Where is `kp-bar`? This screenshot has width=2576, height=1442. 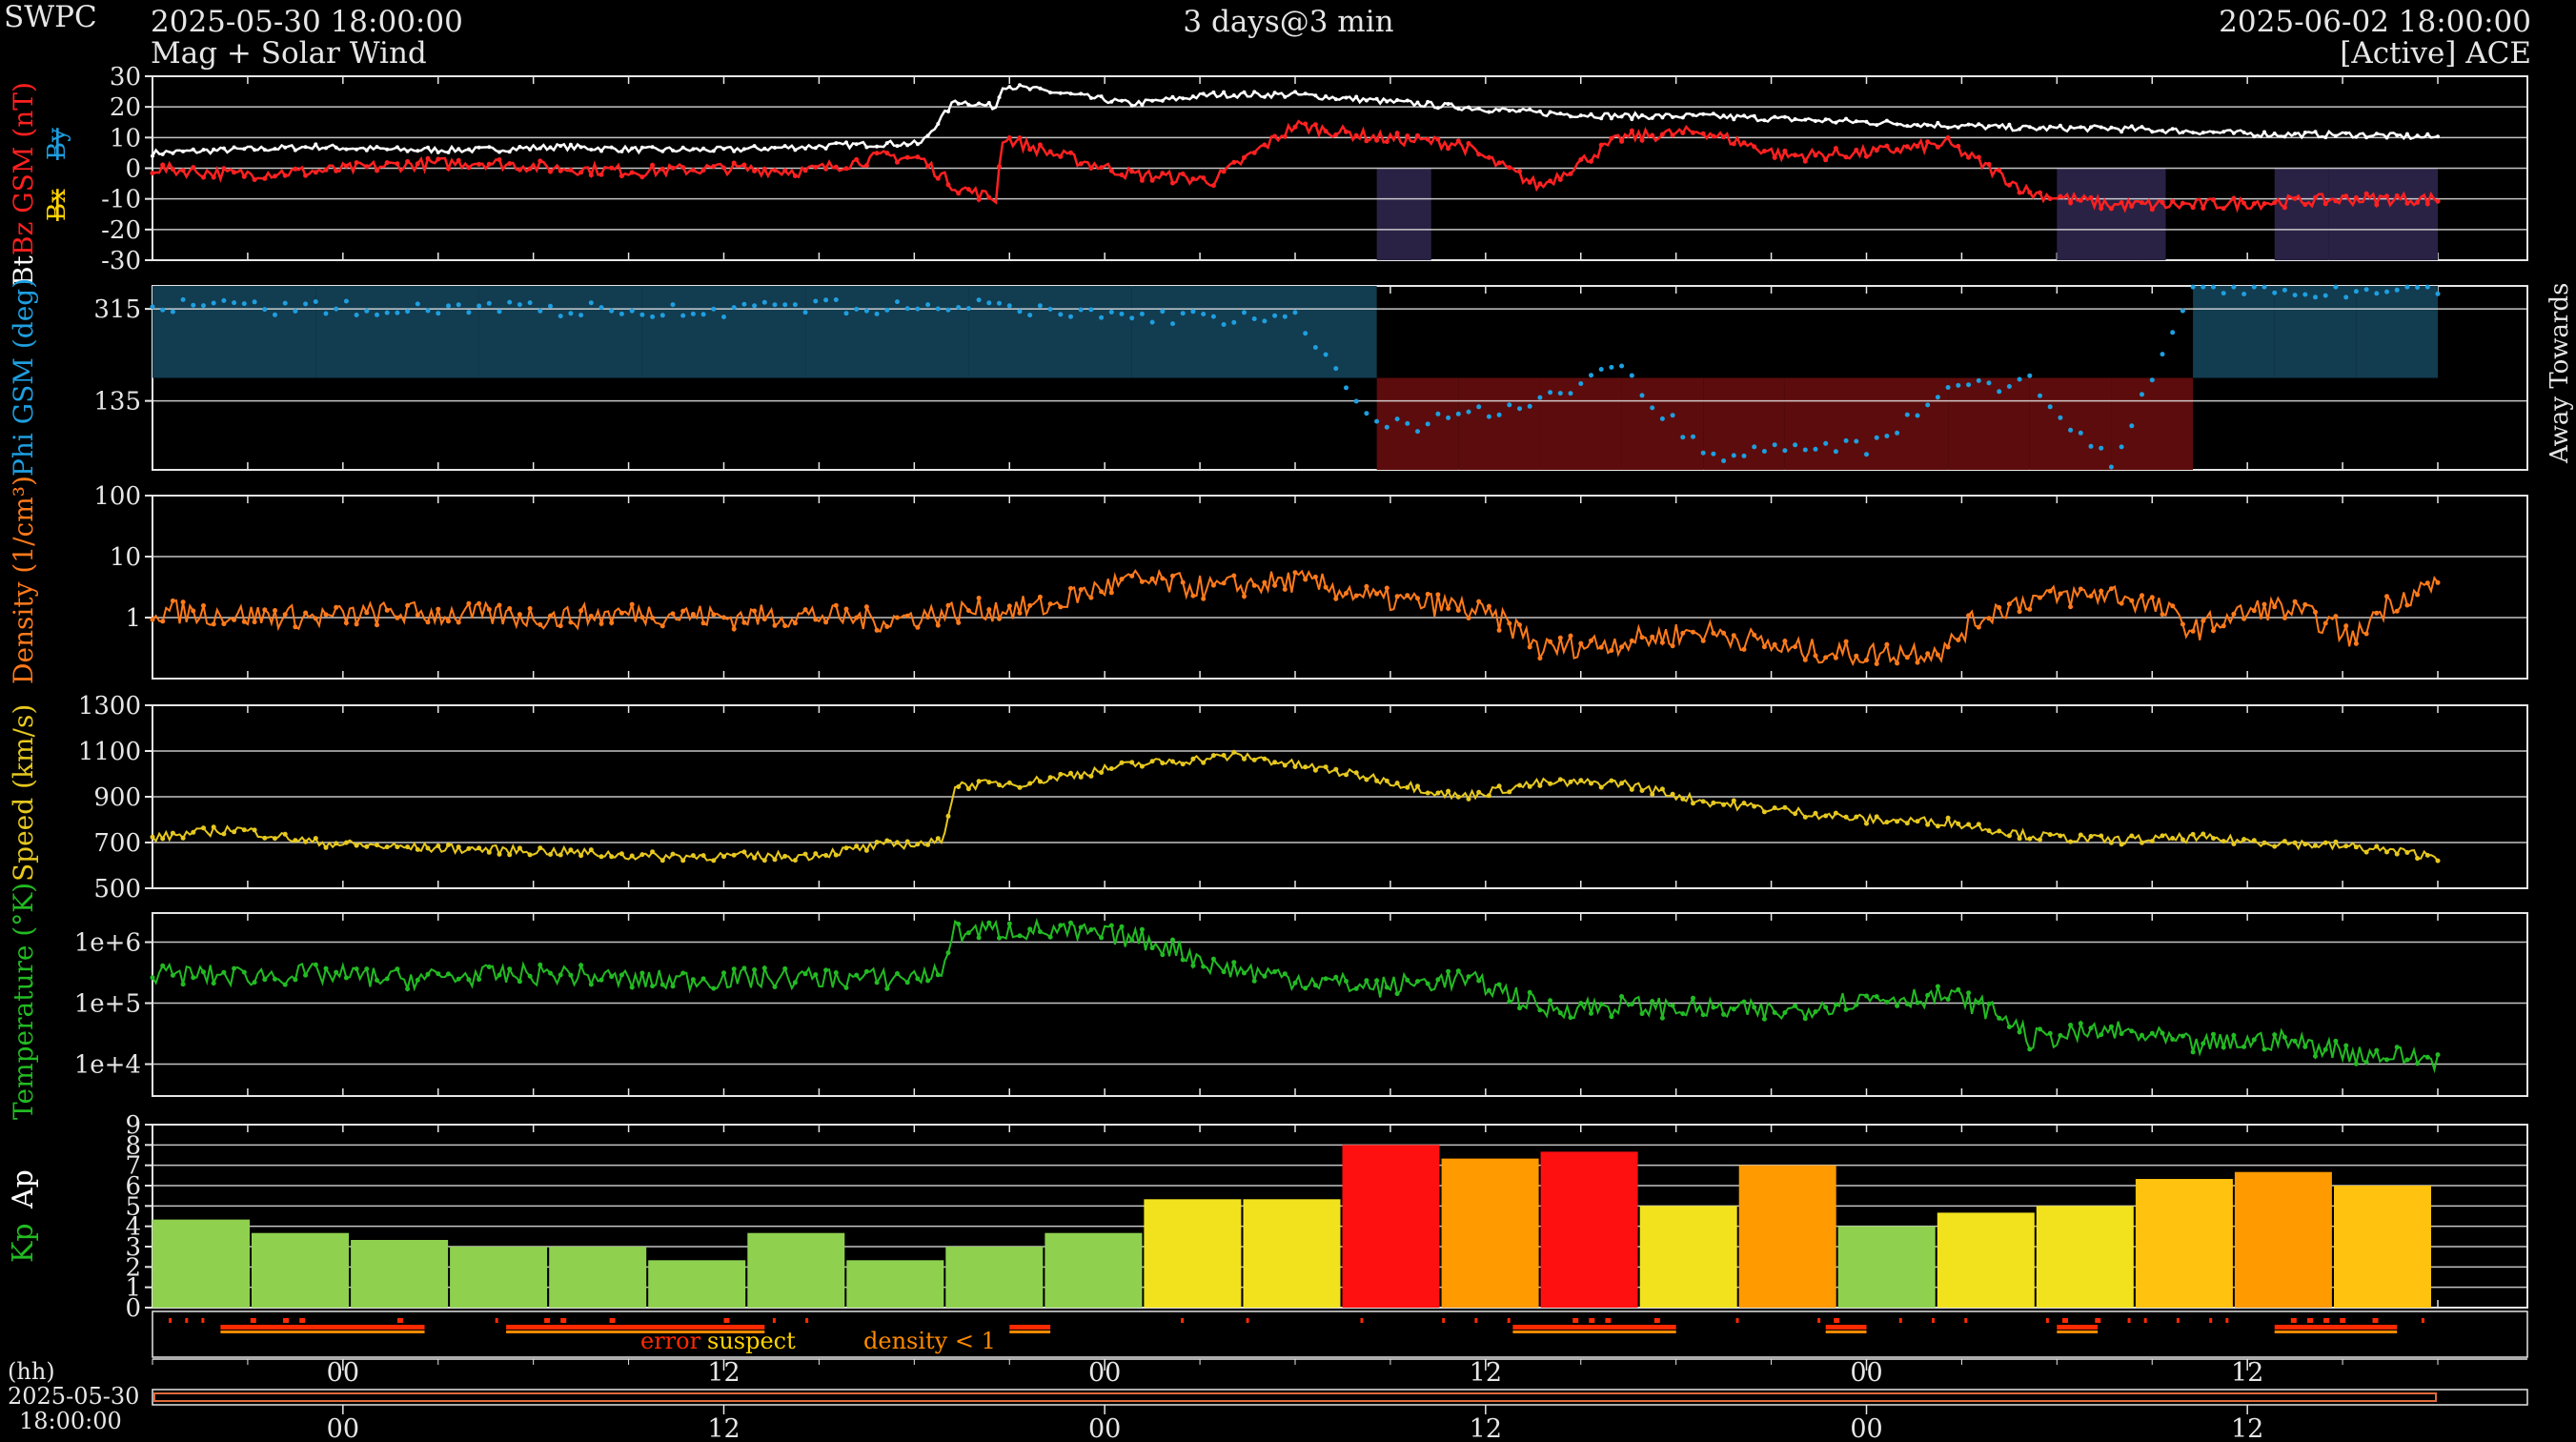 kp-bar is located at coordinates (895, 1284).